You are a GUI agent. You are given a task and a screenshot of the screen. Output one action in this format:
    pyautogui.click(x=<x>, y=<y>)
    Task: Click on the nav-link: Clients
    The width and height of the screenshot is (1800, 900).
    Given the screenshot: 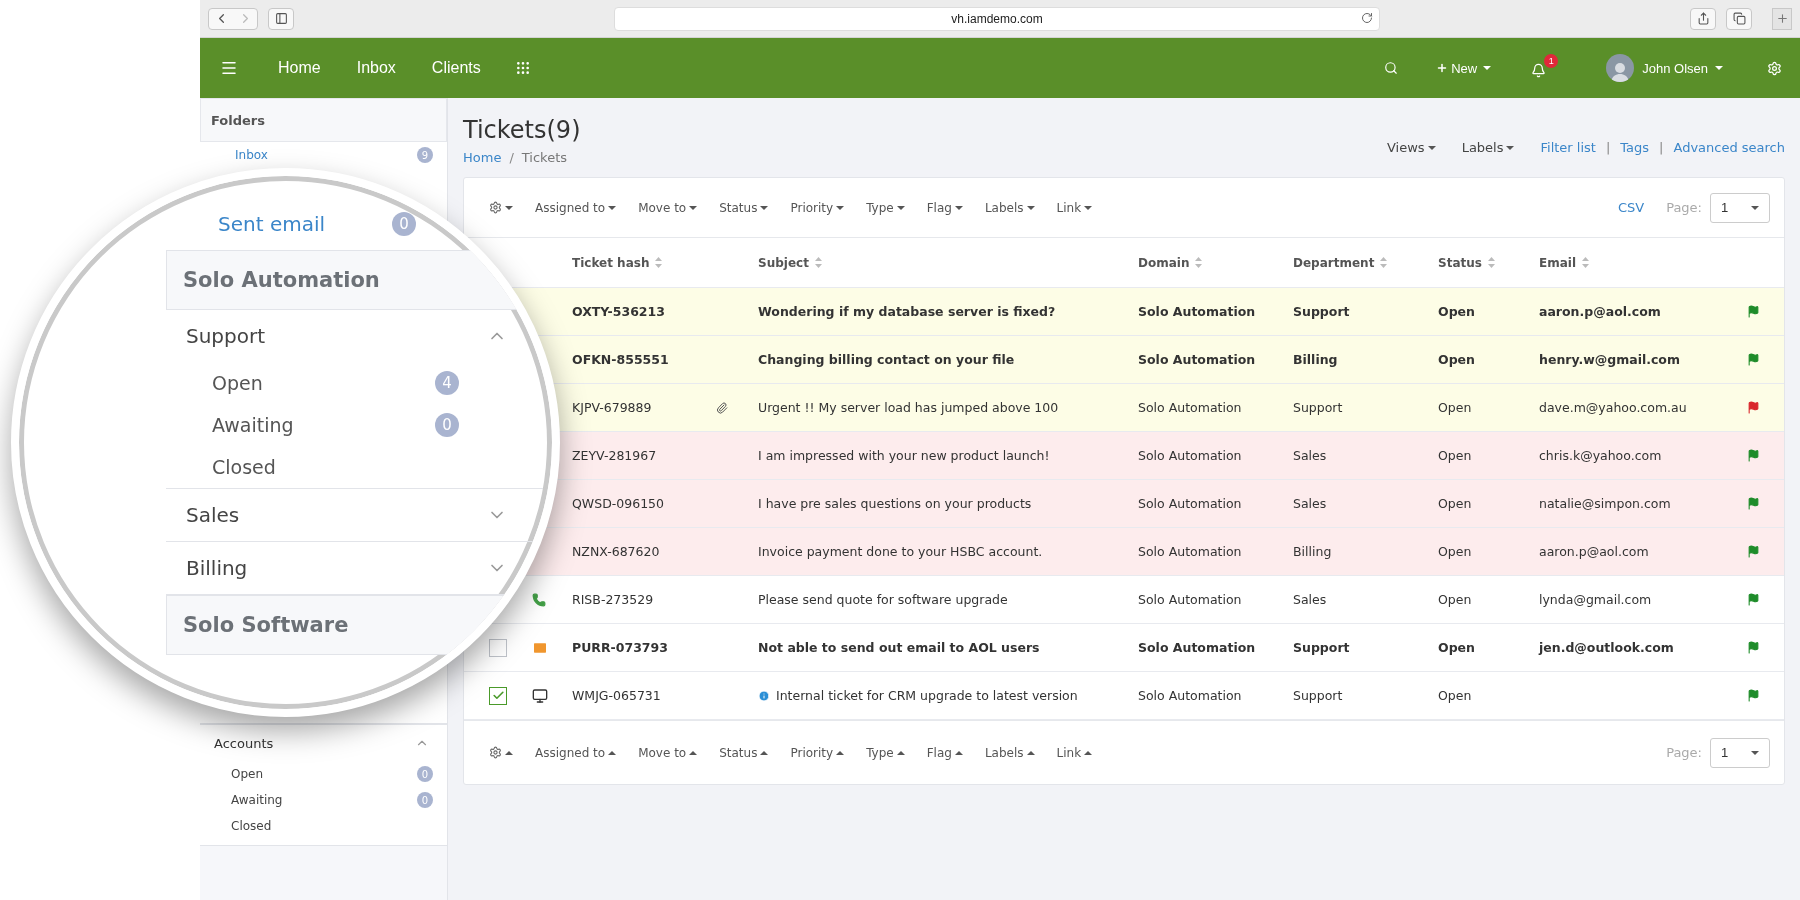 What is the action you would take?
    pyautogui.click(x=456, y=68)
    